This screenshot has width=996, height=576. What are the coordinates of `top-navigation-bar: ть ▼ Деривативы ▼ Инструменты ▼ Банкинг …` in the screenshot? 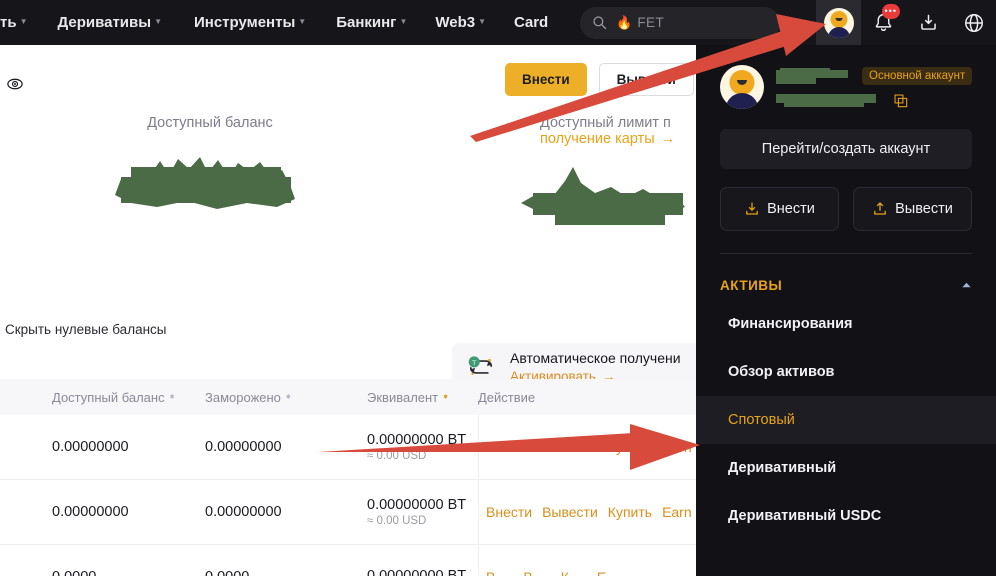 It's located at (498, 22).